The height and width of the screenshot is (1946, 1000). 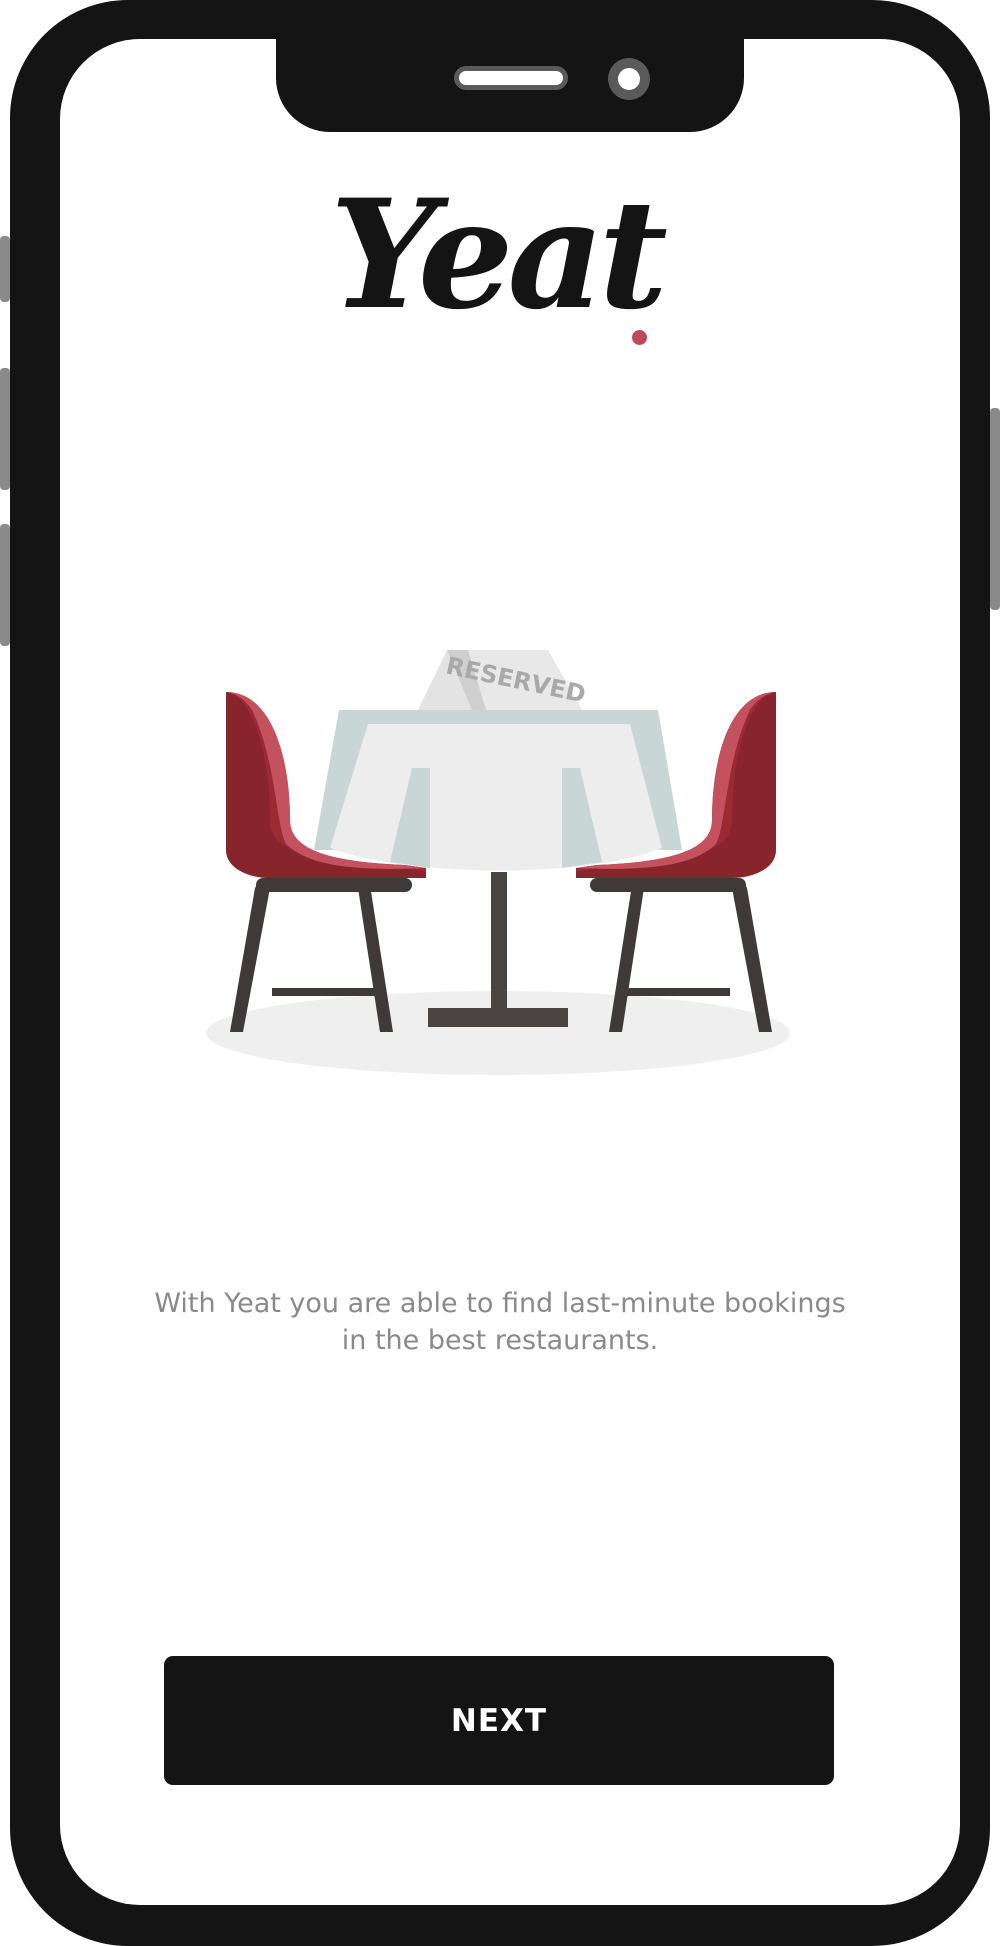 I want to click on camera-icon, so click(x=629, y=79).